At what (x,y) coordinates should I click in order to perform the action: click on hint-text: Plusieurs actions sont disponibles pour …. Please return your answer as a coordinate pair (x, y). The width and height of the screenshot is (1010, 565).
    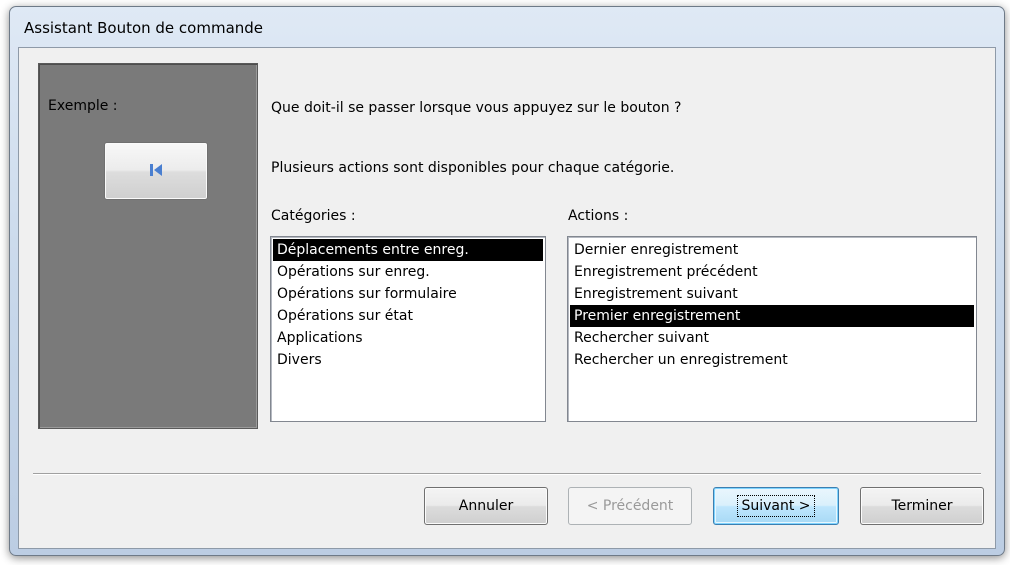
    Looking at the image, I should click on (473, 168).